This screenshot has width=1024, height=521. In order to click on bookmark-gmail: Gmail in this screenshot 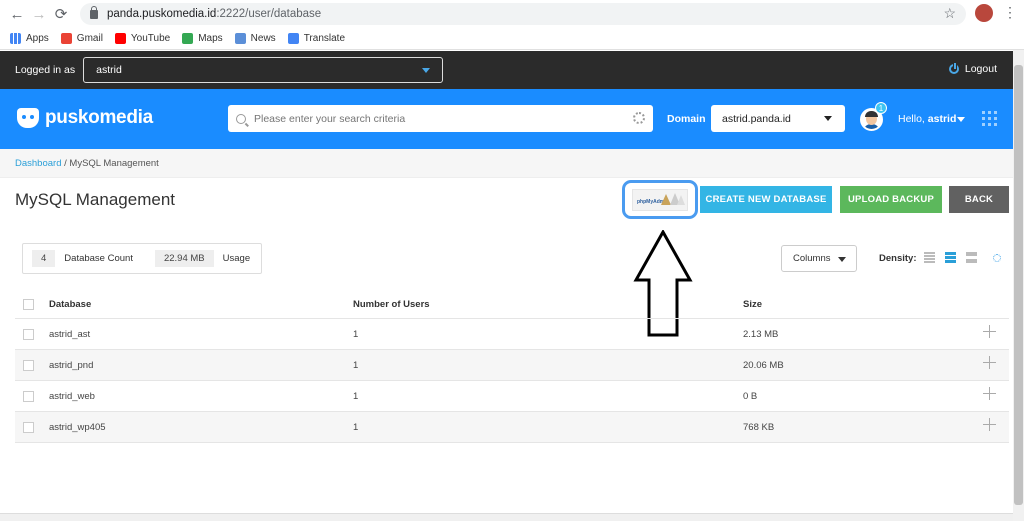, I will do `click(81, 38)`.